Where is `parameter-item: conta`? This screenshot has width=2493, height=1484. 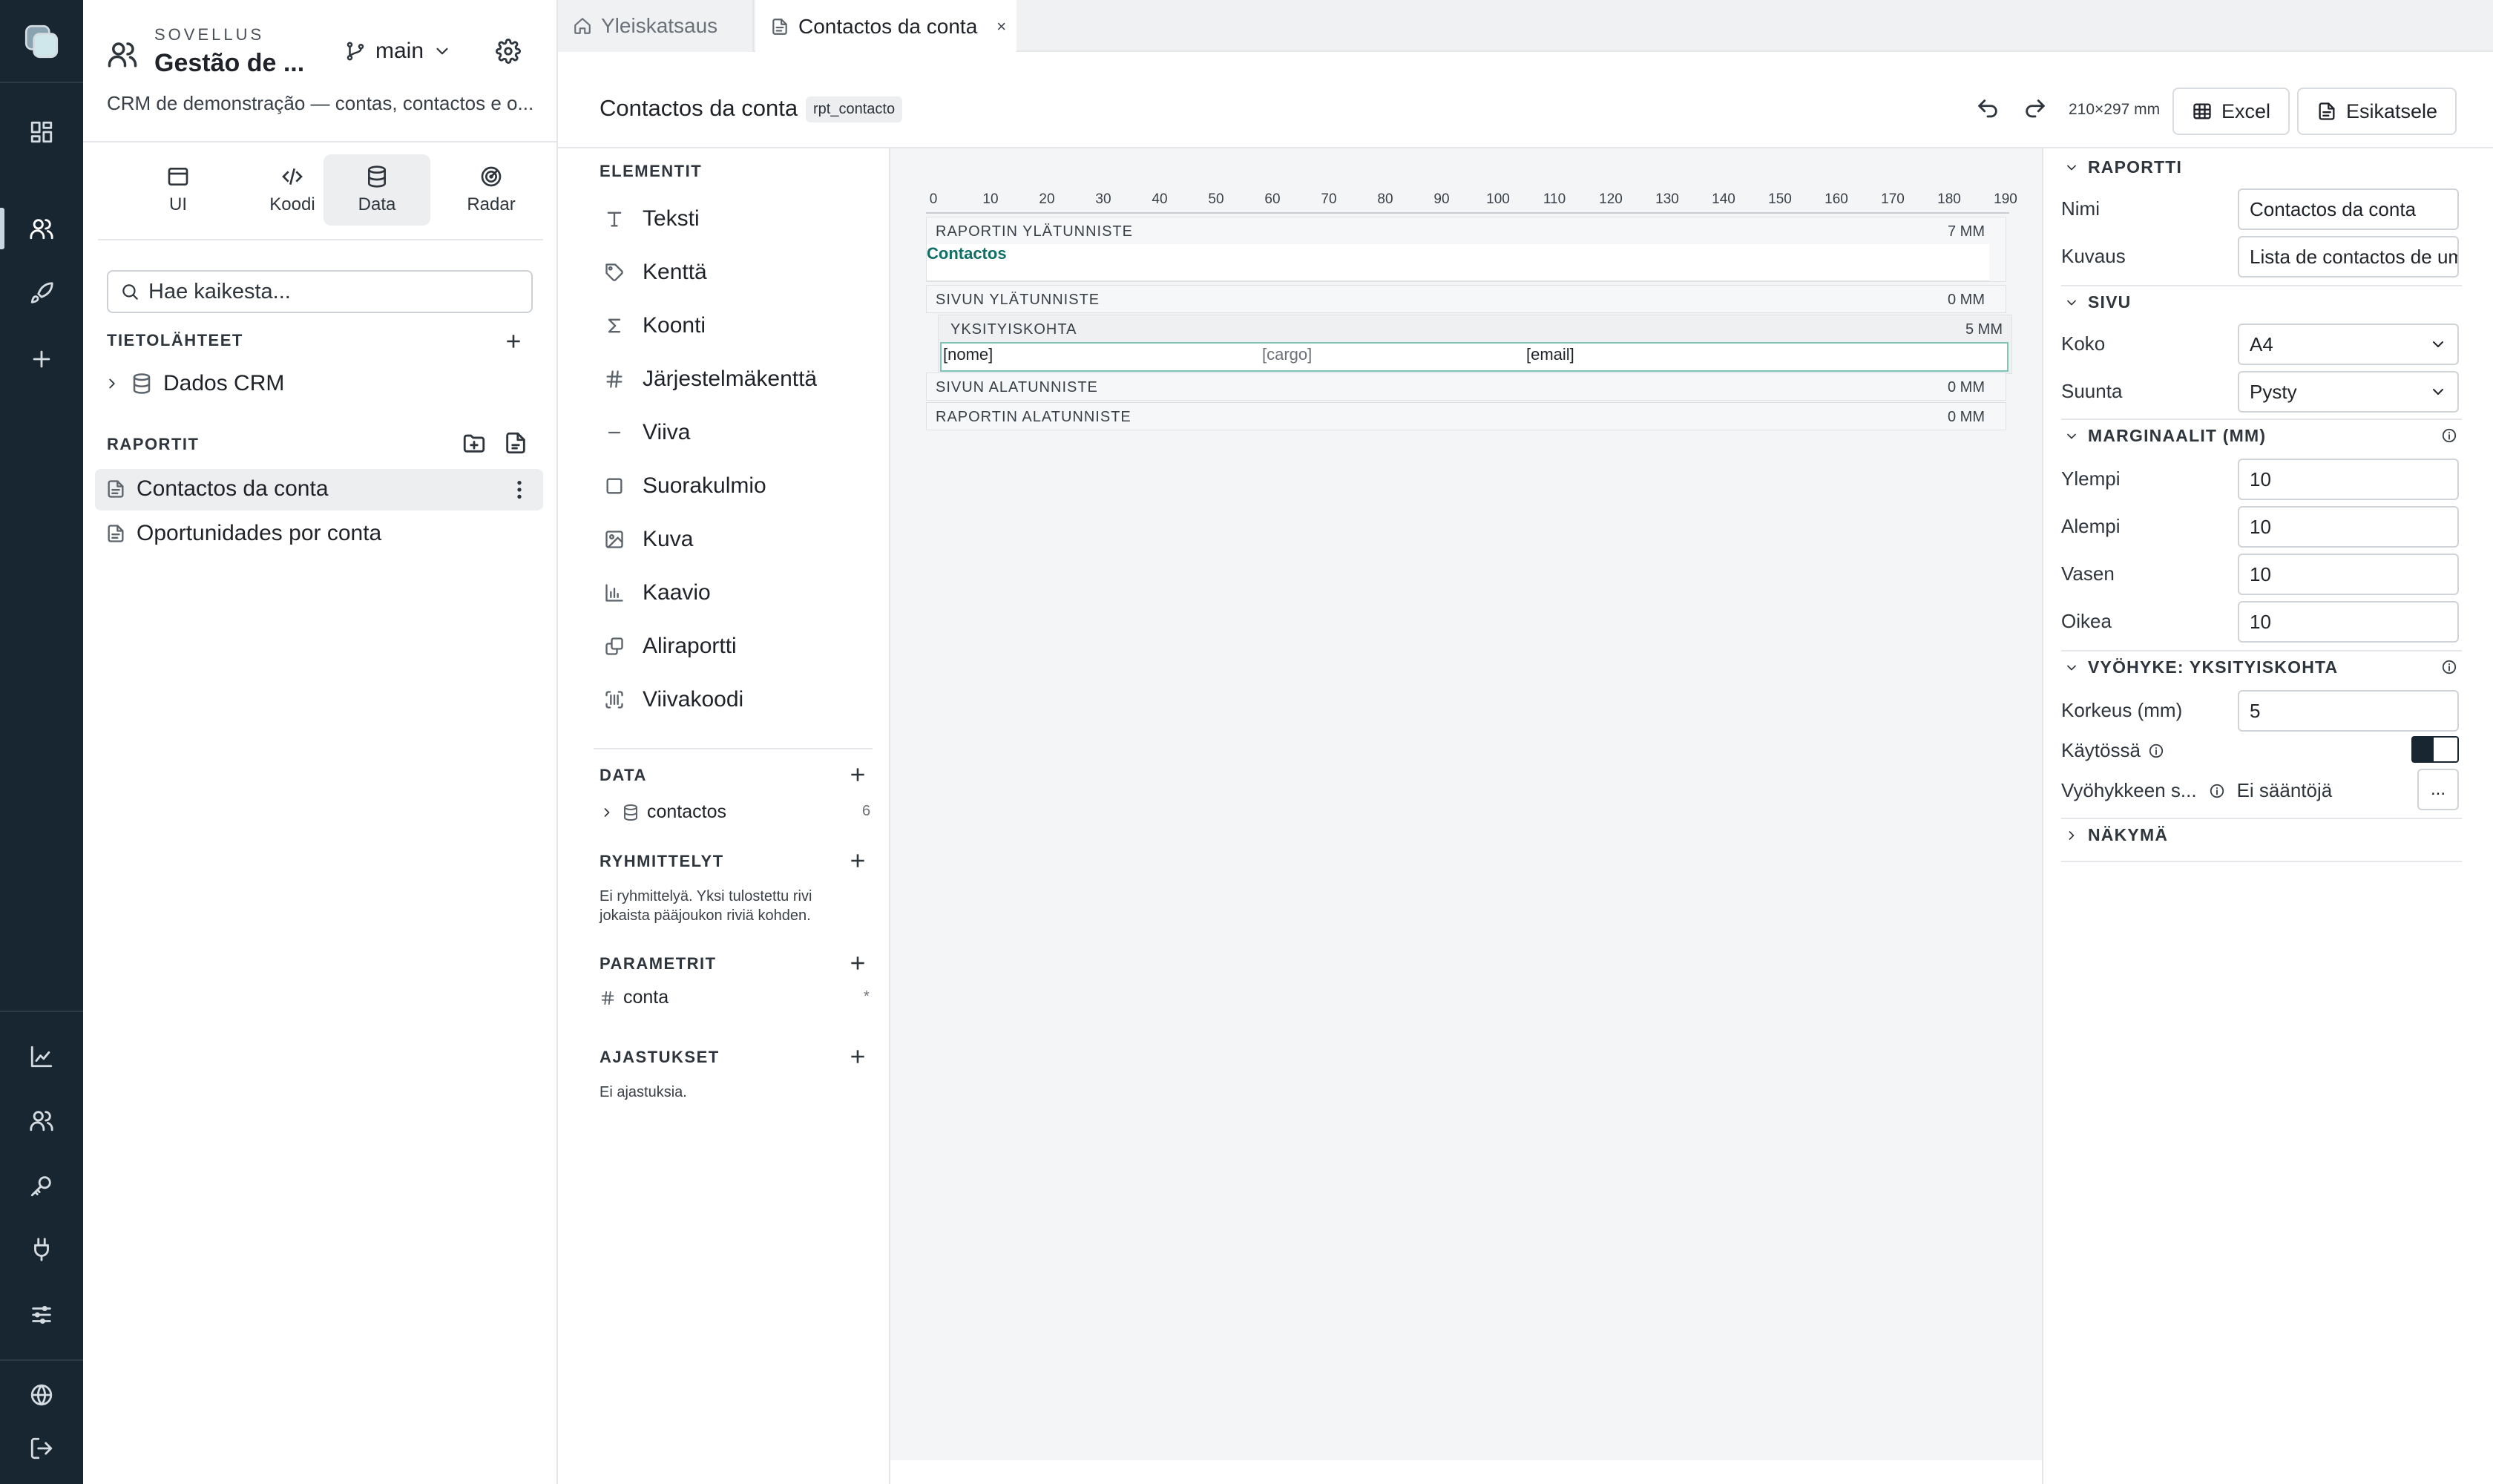
parameter-item: conta is located at coordinates (634, 997).